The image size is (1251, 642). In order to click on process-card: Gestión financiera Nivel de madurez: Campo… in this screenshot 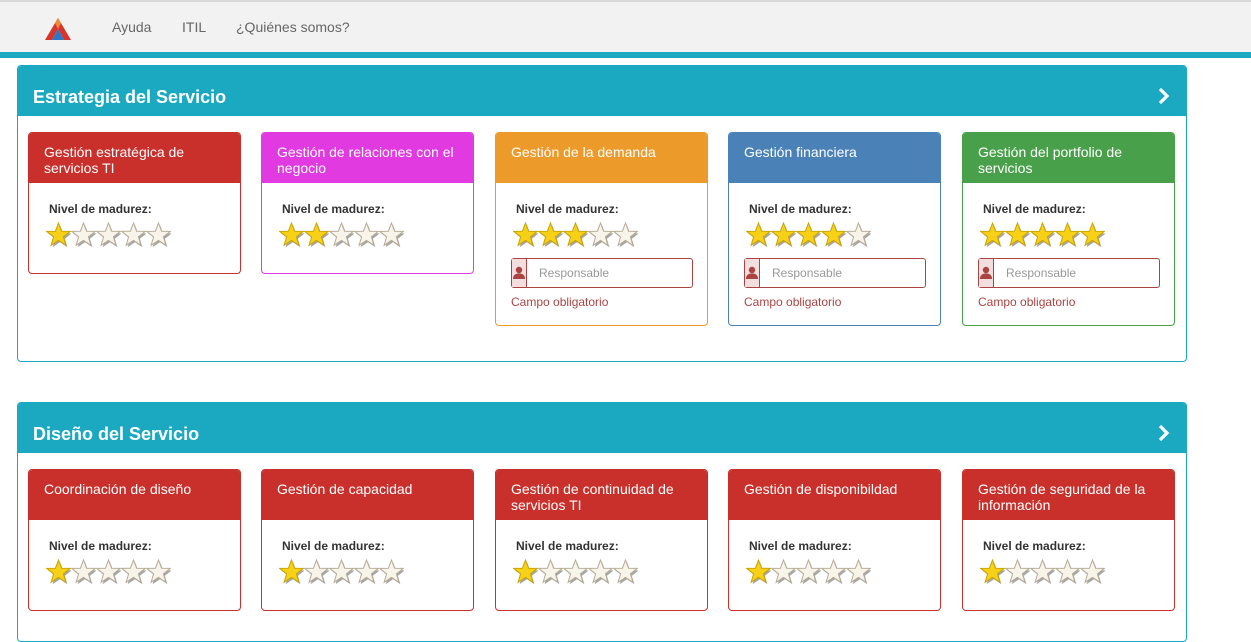, I will do `click(834, 229)`.